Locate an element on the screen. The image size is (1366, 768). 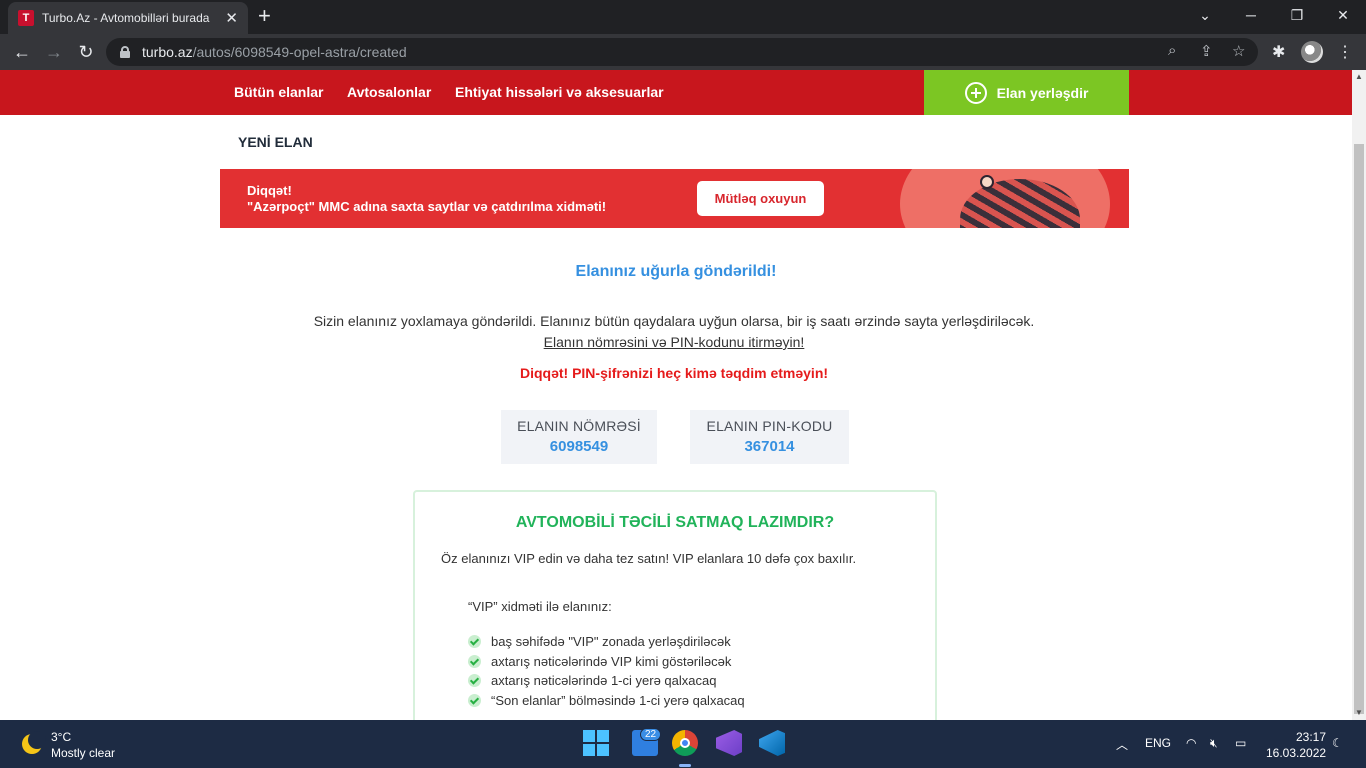
window-close-button: ✕ is located at coordinates (1343, 15).